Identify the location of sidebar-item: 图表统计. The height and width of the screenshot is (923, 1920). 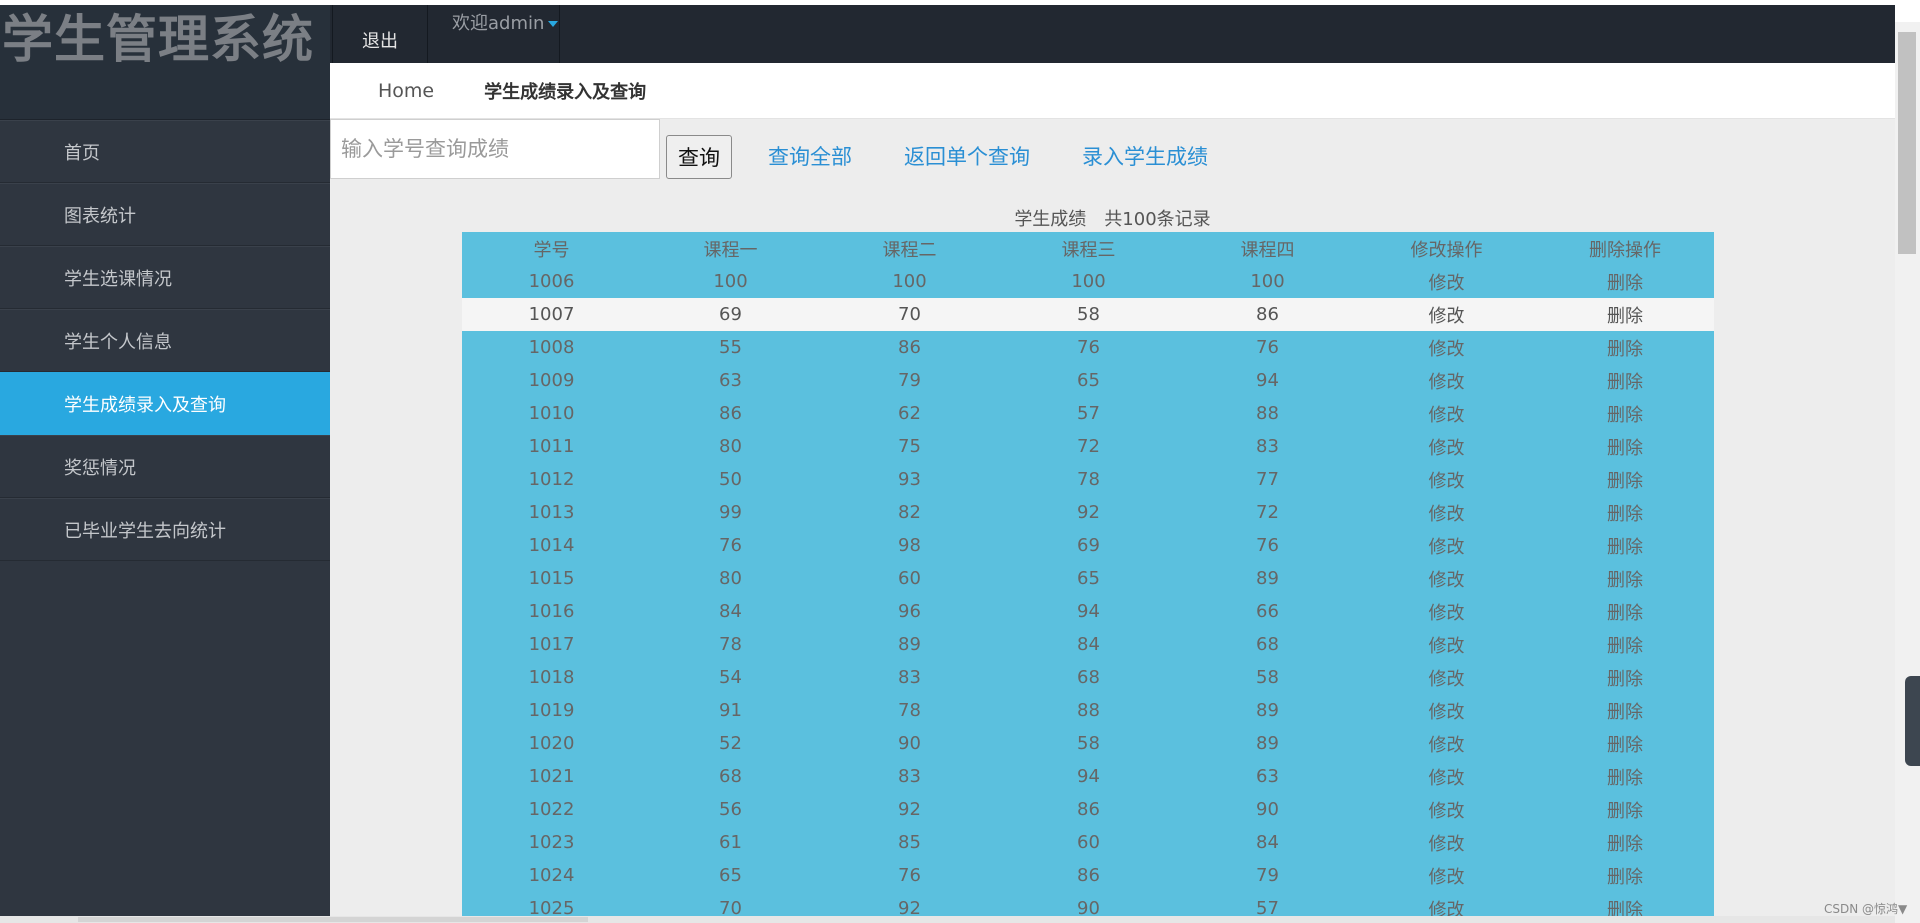
(165, 214).